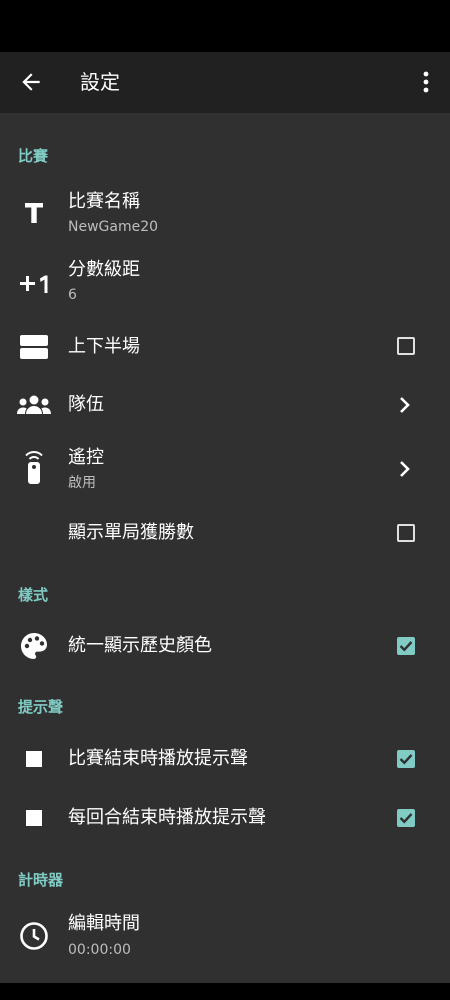 Image resolution: width=450 pixels, height=1000 pixels. I want to click on section-header-style: 樣式, so click(33, 595).